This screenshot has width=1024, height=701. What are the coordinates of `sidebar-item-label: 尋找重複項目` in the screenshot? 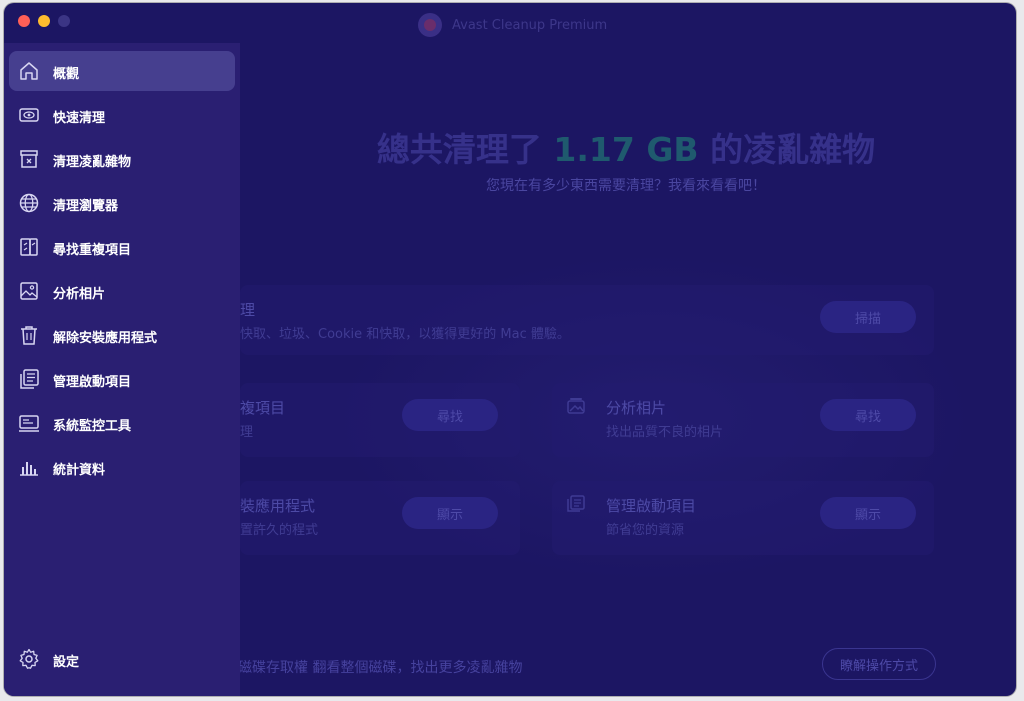 It's located at (92, 250).